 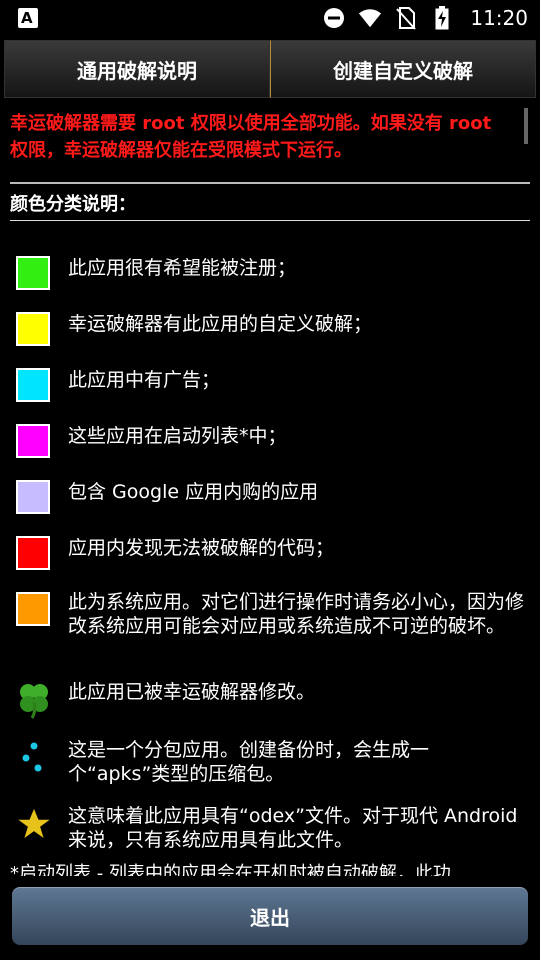 I want to click on startup-list-footnote: *启动列表 - 列表中的应用会在开机时被自动破解，此功, so click(x=230, y=869).